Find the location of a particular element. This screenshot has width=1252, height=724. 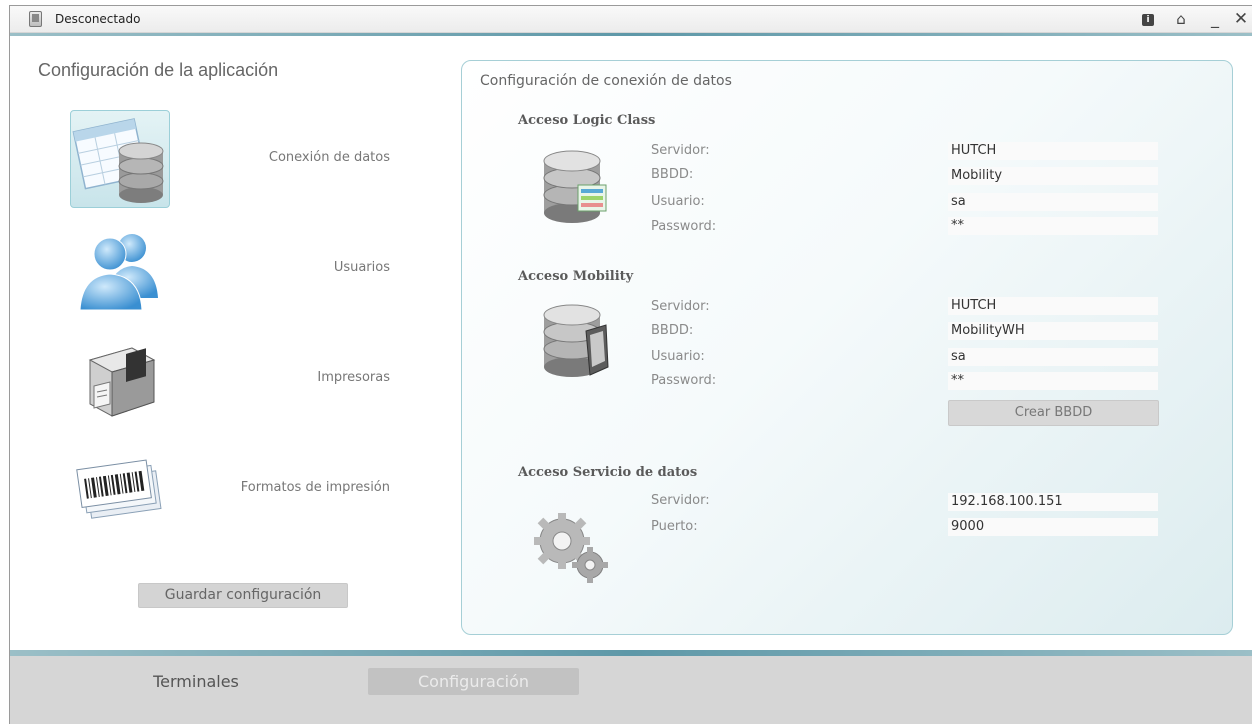

nav-label-formatos-impresion: Formatos de impresión is located at coordinates (315, 487).